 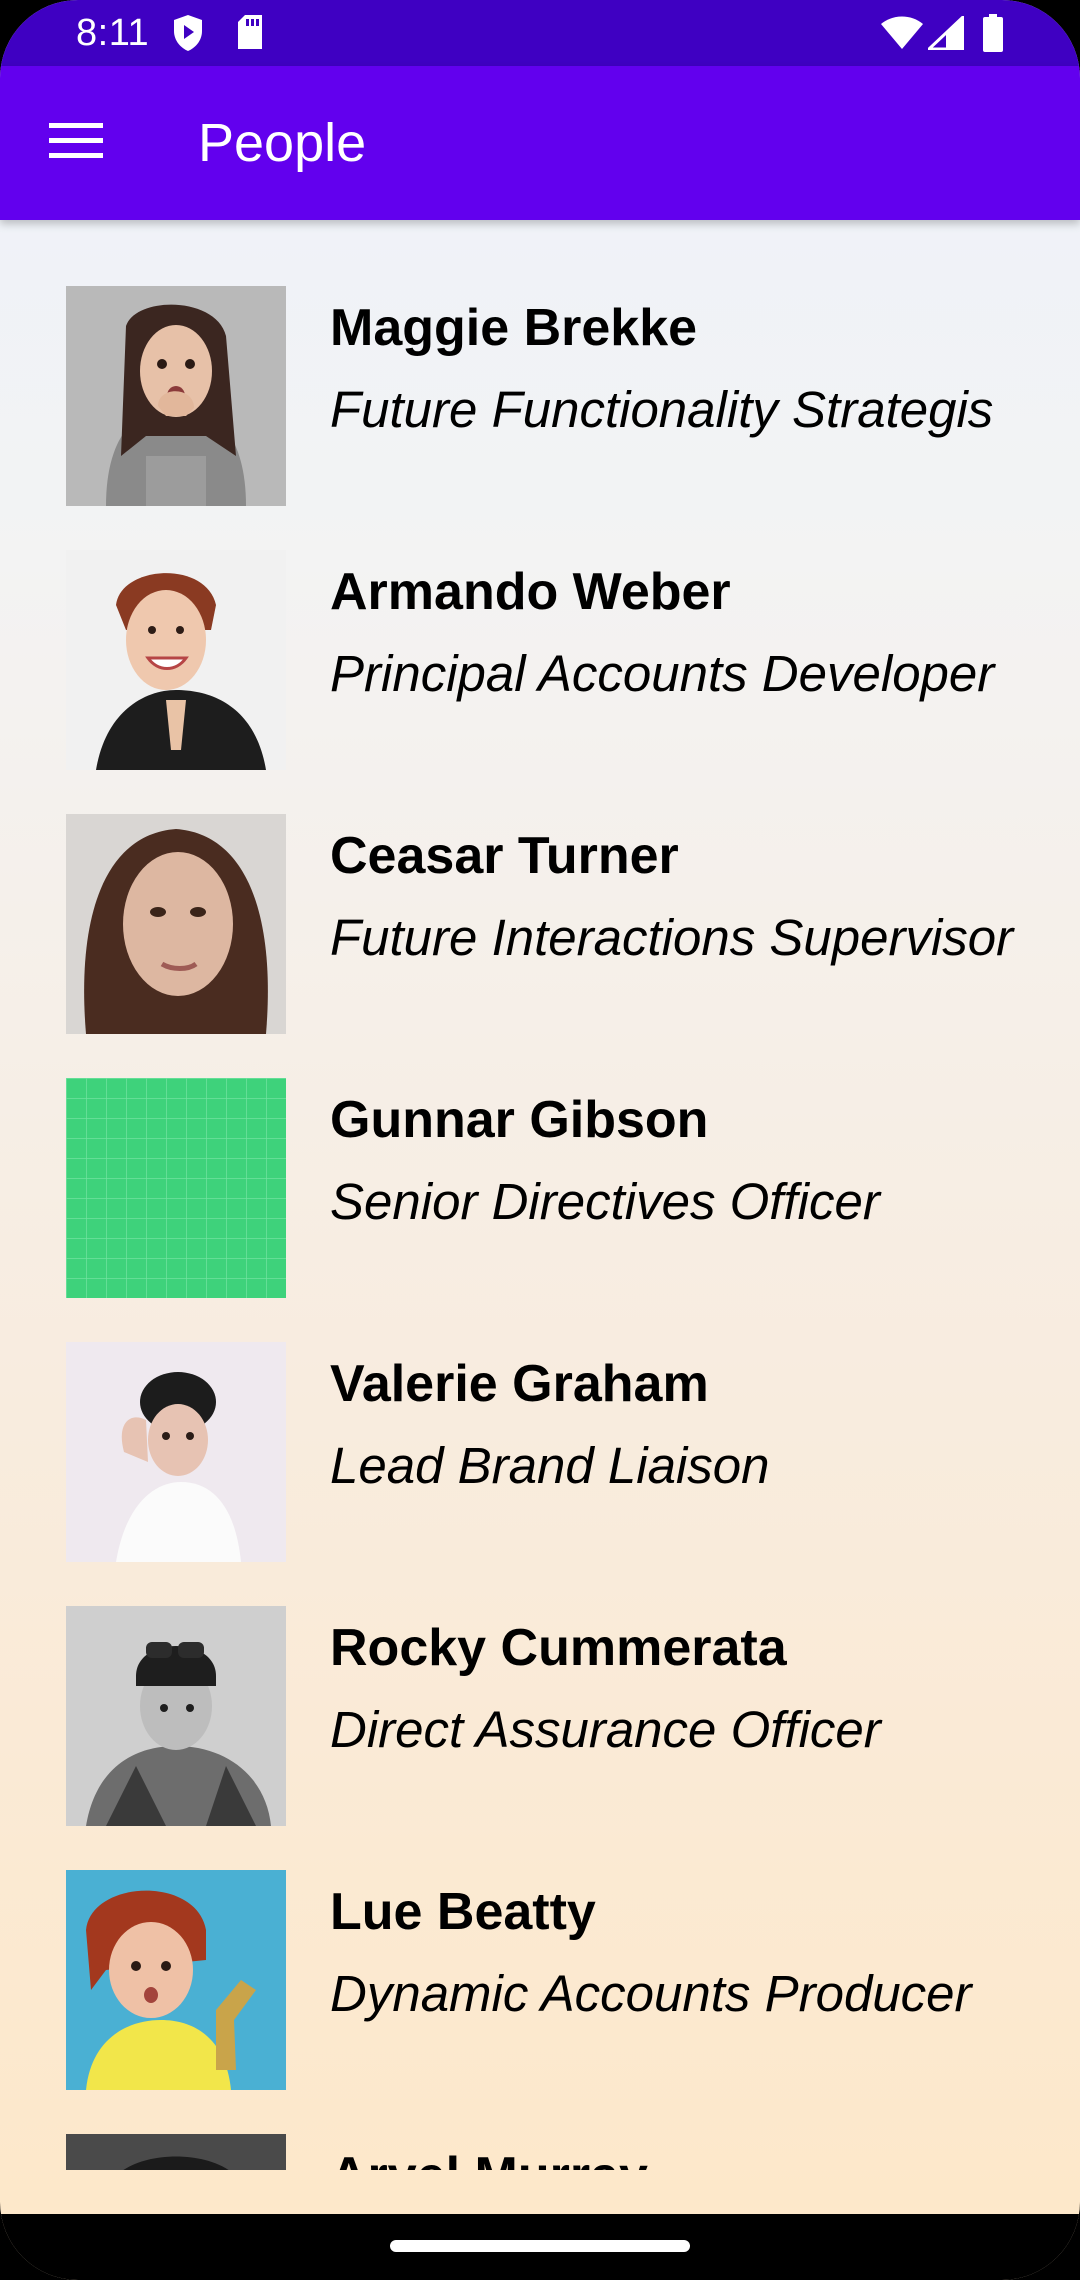 What do you see at coordinates (519, 1120) in the screenshot?
I see `person-name: Gunnar Gibson` at bounding box center [519, 1120].